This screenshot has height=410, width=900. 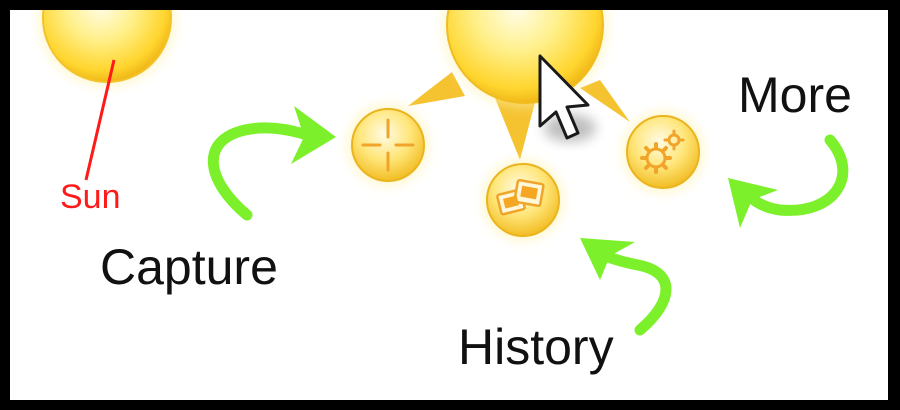 What do you see at coordinates (788, 181) in the screenshot?
I see `more-arrow` at bounding box center [788, 181].